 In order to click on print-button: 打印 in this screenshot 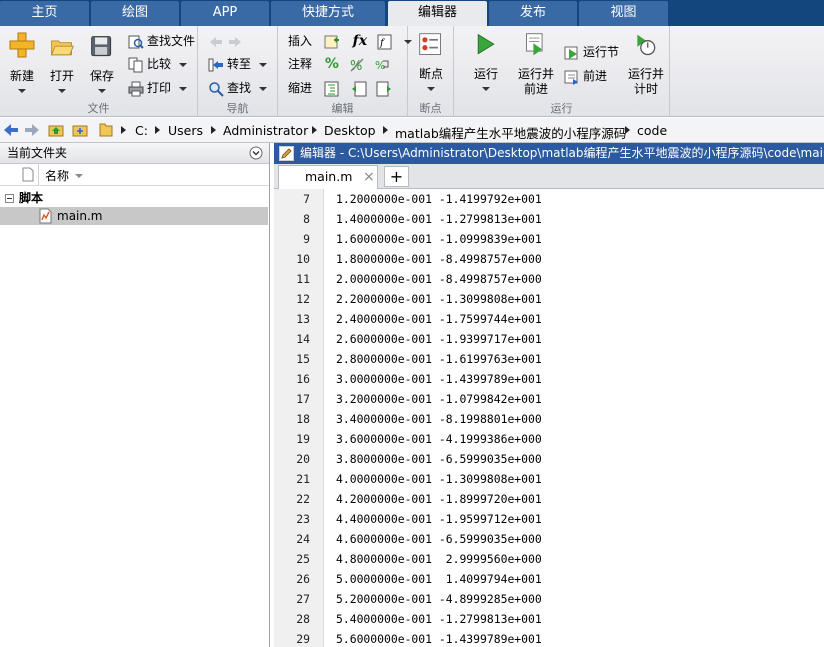, I will do `click(158, 88)`.